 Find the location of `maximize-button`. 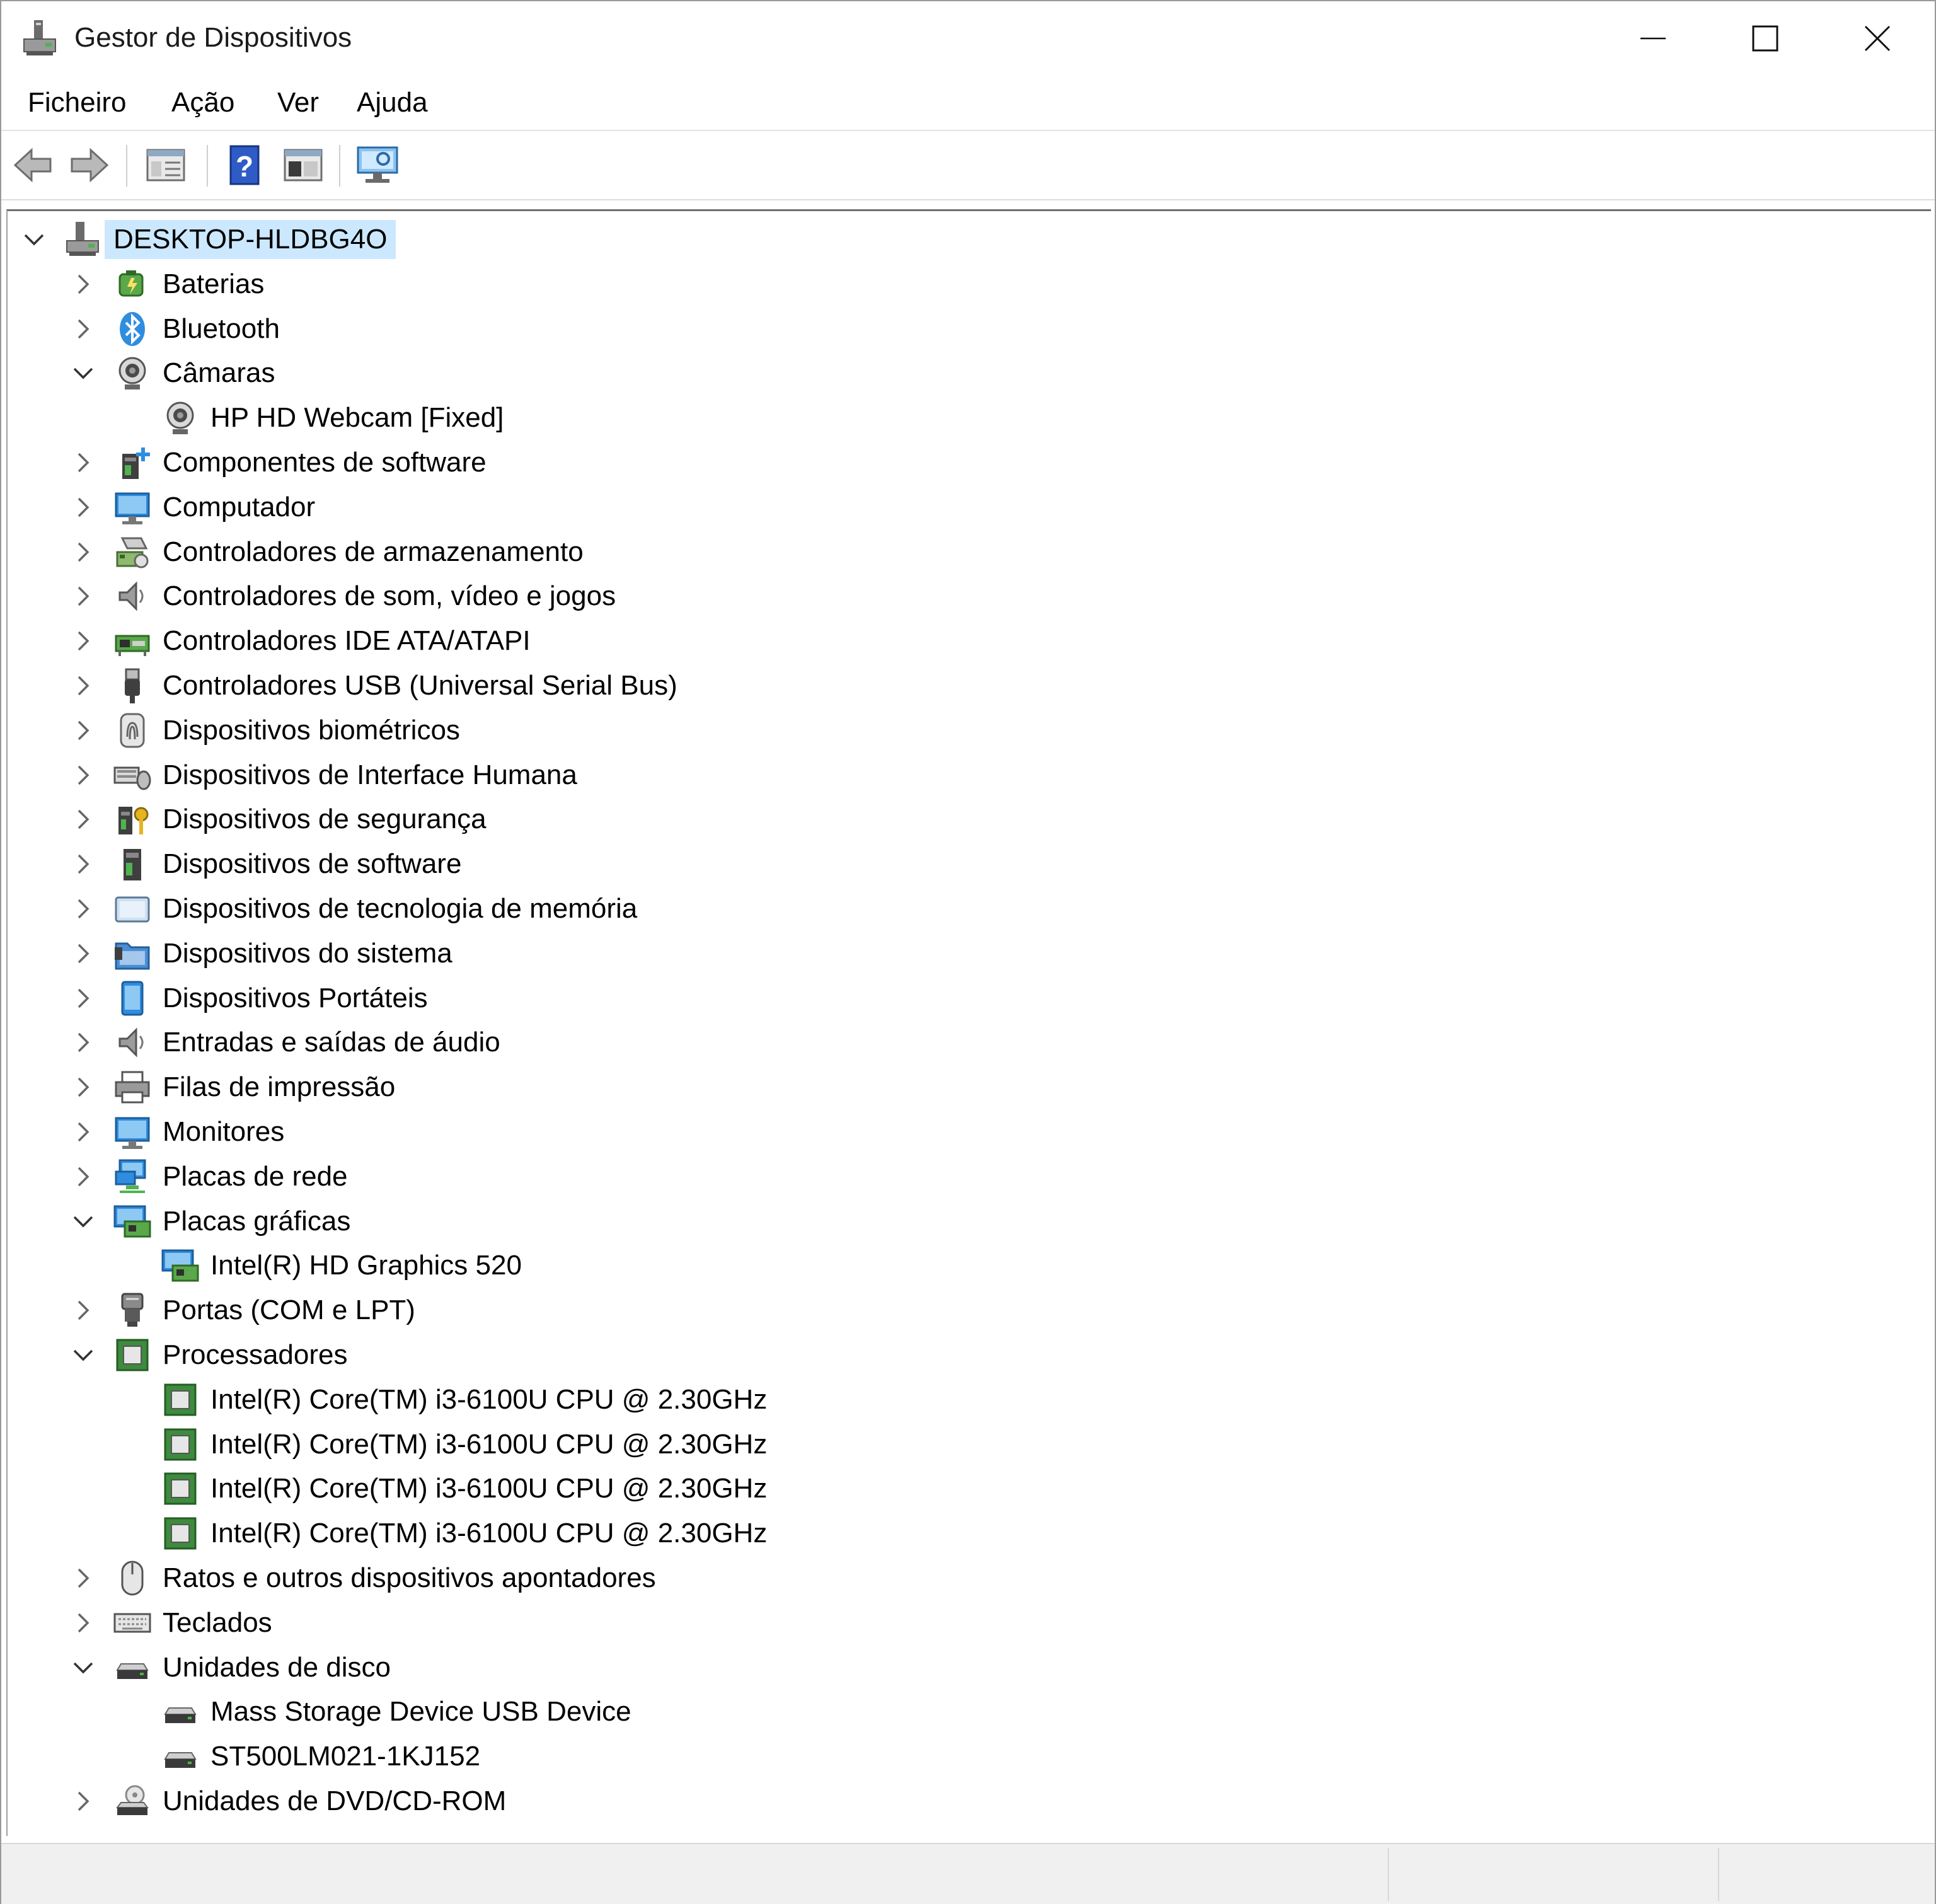

maximize-button is located at coordinates (1765, 38).